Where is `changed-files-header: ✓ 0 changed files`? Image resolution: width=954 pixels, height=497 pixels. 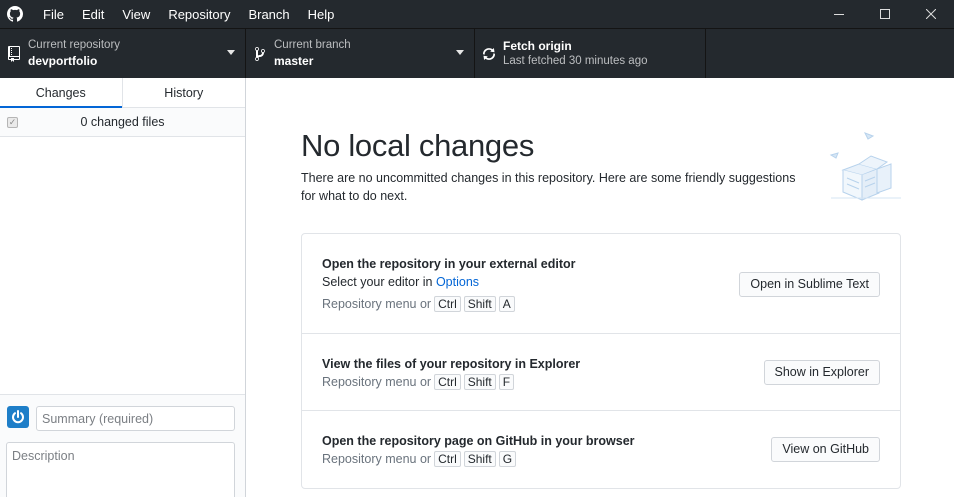 changed-files-header: ✓ 0 changed files is located at coordinates (122, 122).